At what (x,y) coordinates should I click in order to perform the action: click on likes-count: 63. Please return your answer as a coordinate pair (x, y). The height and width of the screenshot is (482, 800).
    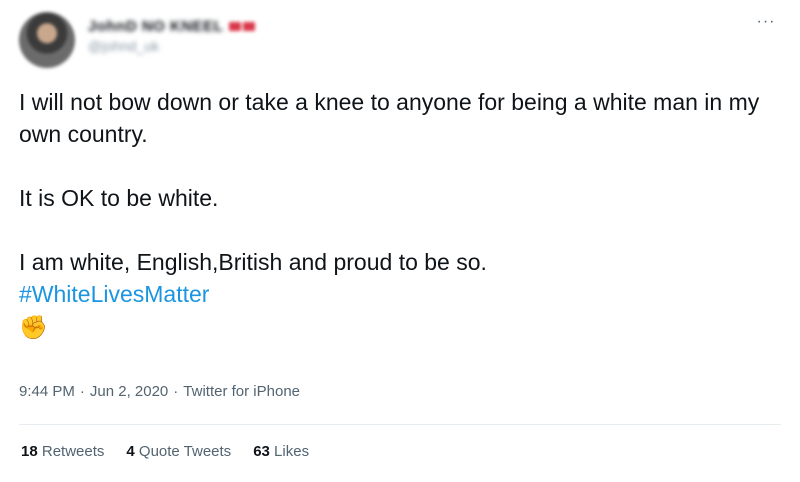
    Looking at the image, I should click on (261, 451).